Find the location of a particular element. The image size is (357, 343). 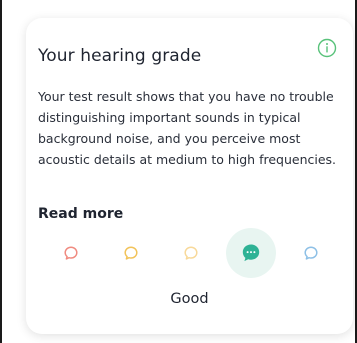

info-icon is located at coordinates (327, 48).